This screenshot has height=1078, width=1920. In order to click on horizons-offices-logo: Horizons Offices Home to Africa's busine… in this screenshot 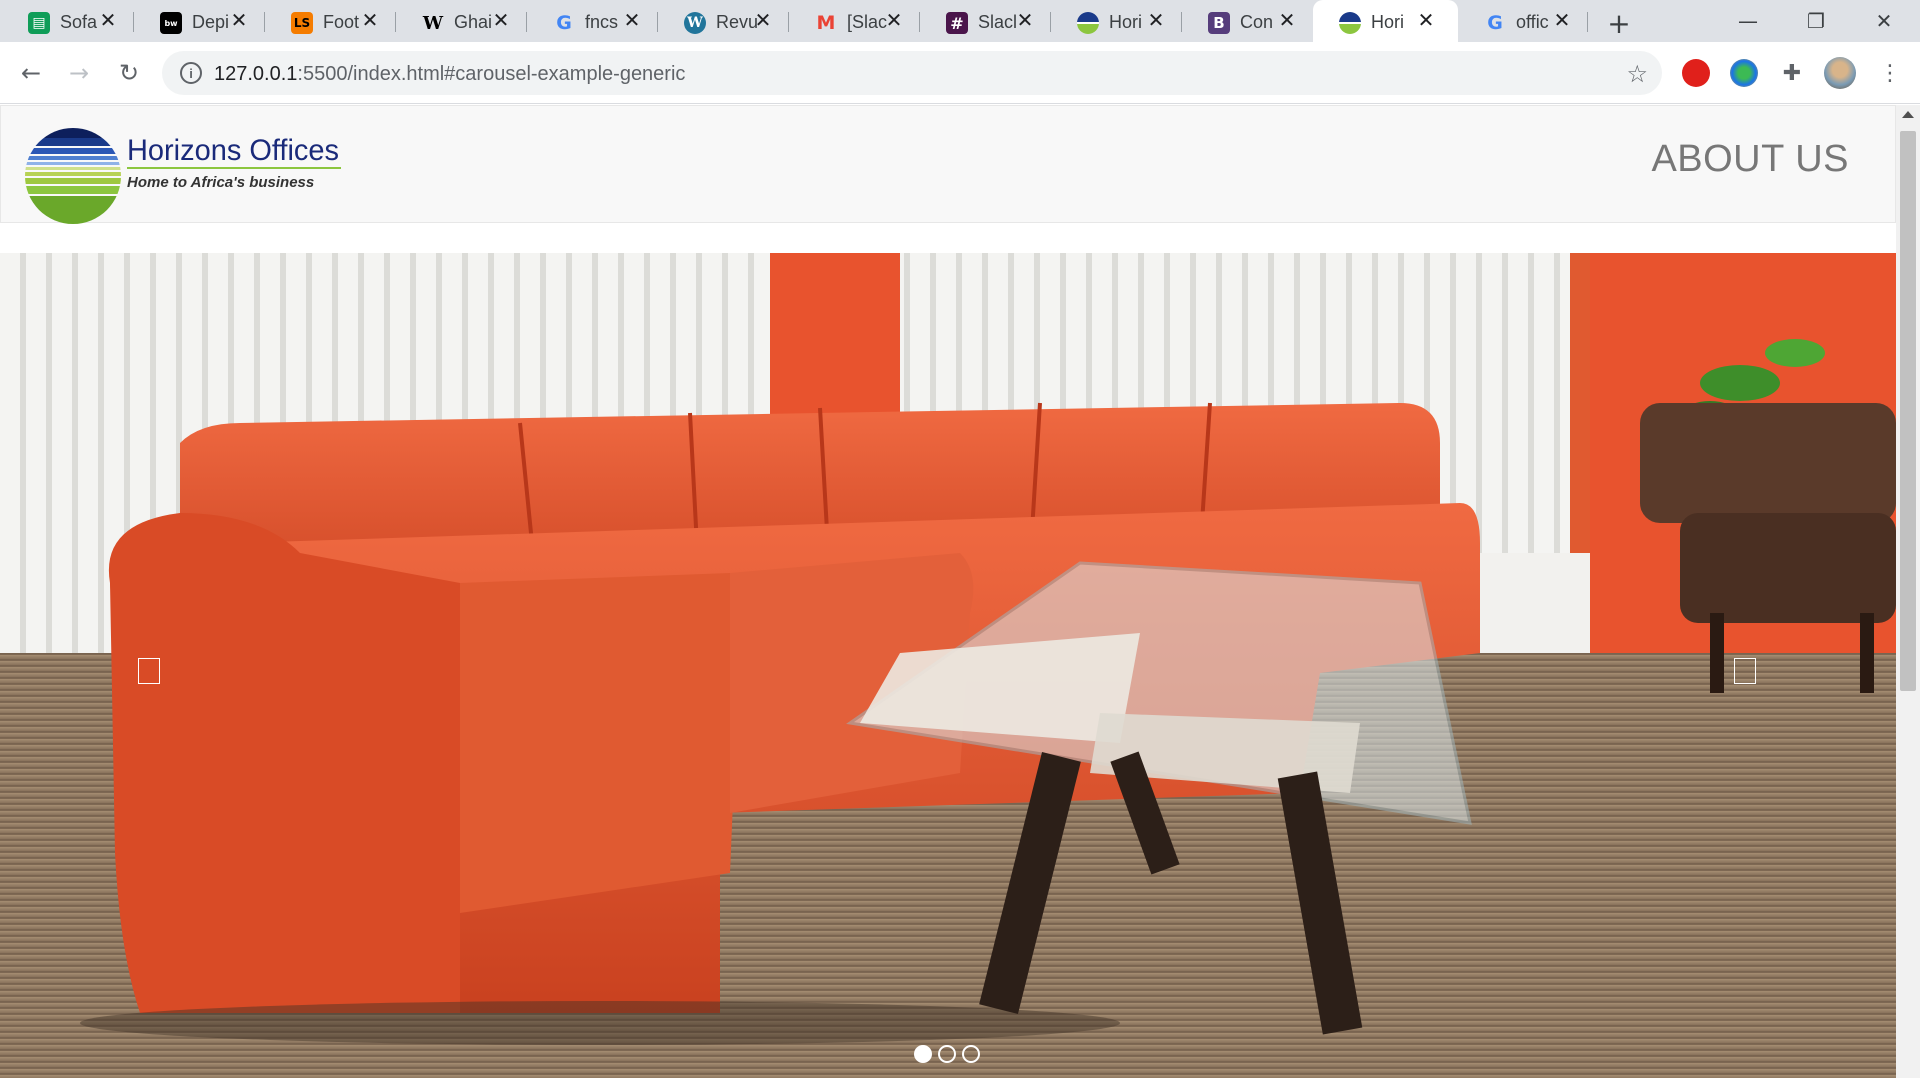, I will do `click(185, 176)`.